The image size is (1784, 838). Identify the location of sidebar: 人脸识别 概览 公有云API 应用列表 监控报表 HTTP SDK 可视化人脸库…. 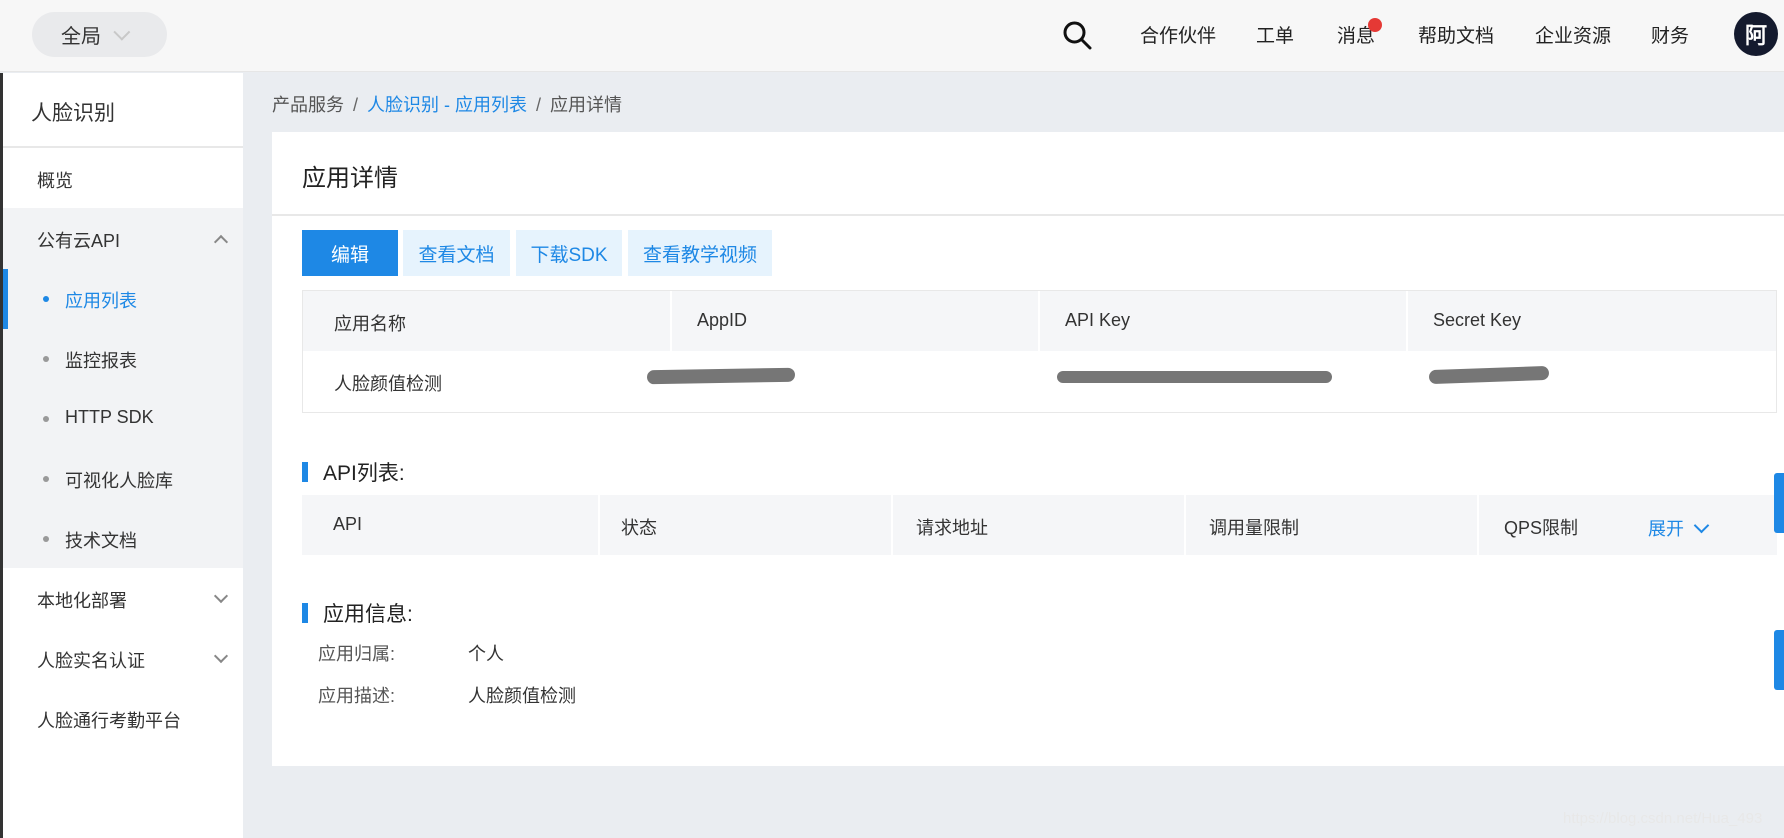
(121, 455).